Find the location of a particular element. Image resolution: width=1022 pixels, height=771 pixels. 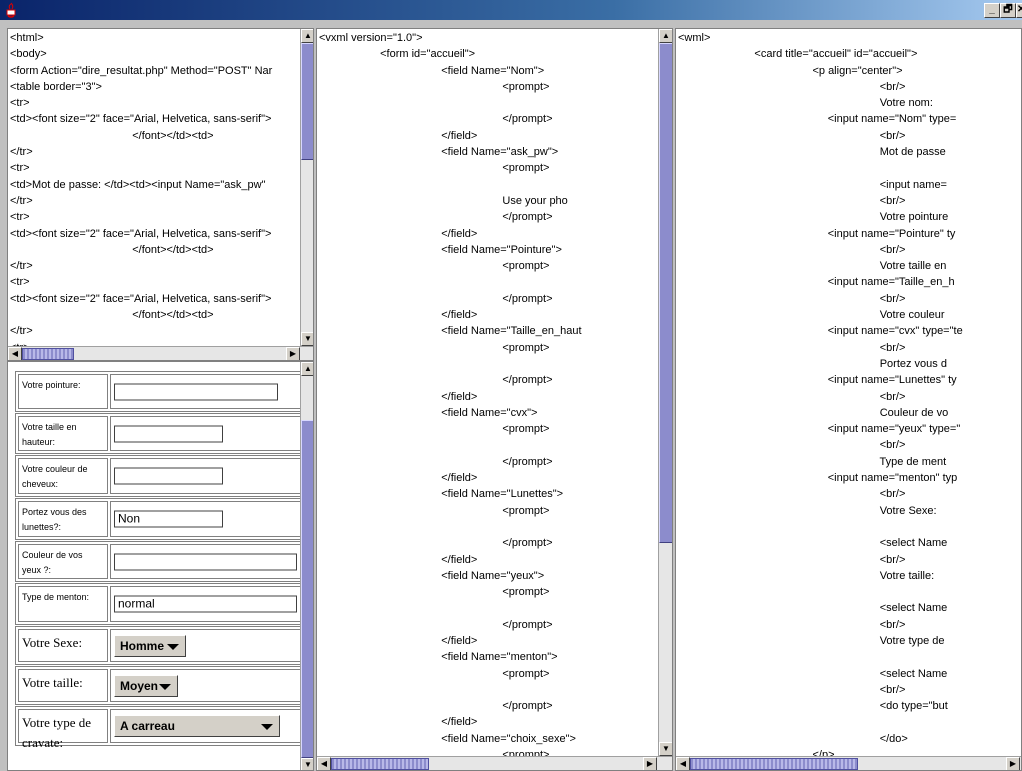

form-row-cell: normal is located at coordinates (205, 604).